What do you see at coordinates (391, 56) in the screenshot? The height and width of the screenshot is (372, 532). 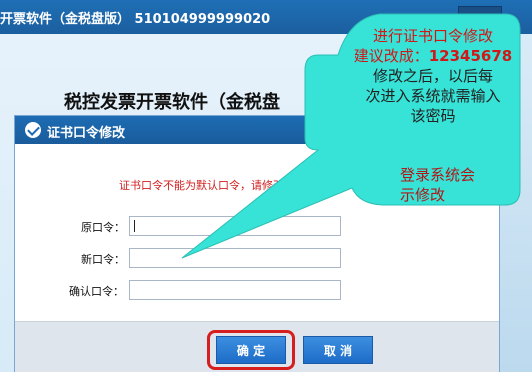 I see `callout-suggest-prefix: 建议改成：` at bounding box center [391, 56].